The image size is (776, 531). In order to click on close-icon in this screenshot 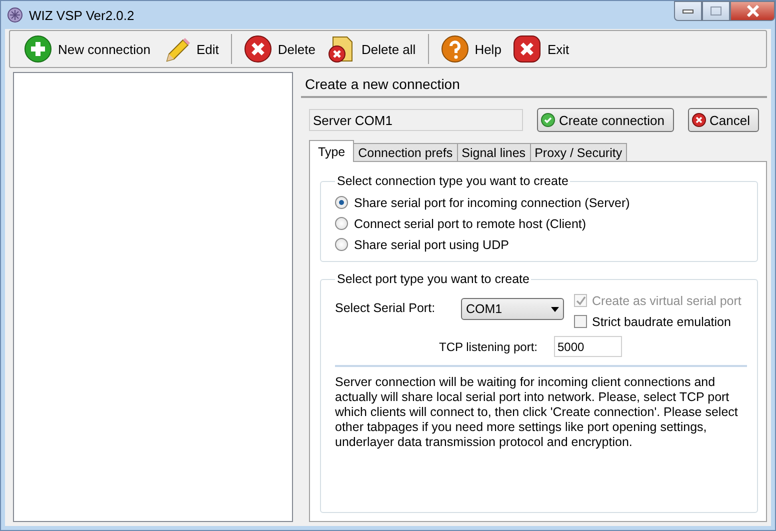, I will do `click(753, 11)`.